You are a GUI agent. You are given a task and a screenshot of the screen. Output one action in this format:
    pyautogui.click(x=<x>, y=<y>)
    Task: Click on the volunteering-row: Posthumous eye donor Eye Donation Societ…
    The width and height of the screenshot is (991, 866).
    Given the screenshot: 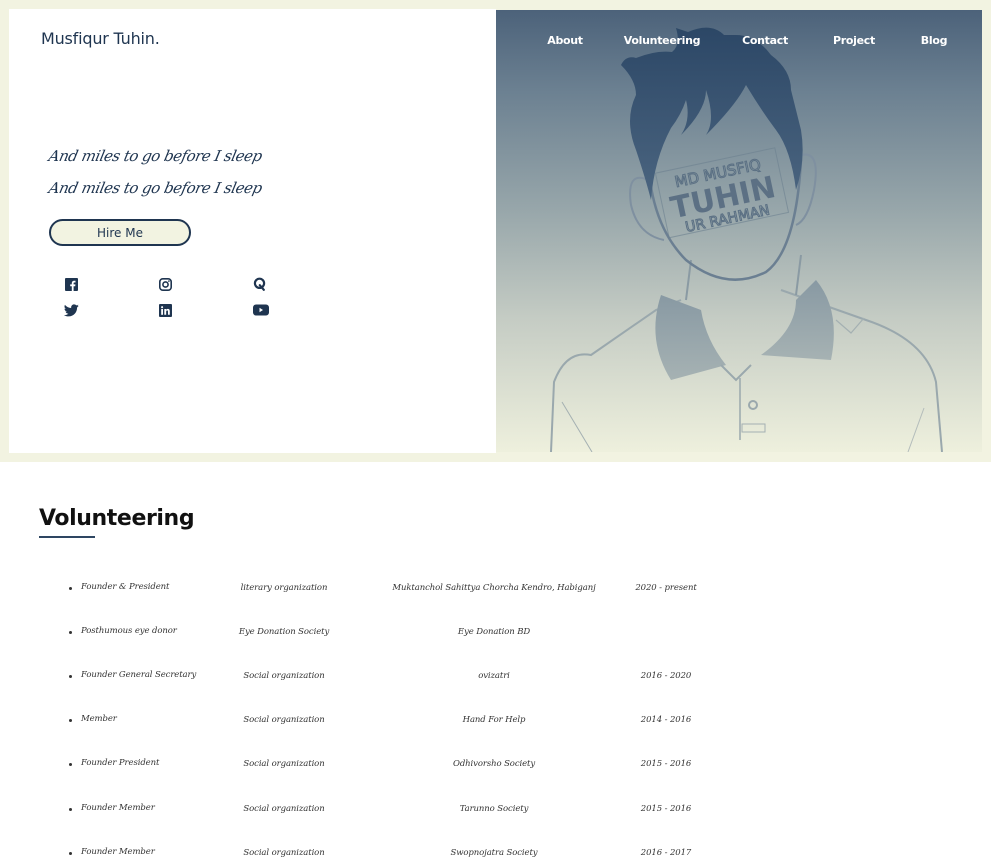 What is the action you would take?
    pyautogui.click(x=495, y=636)
    